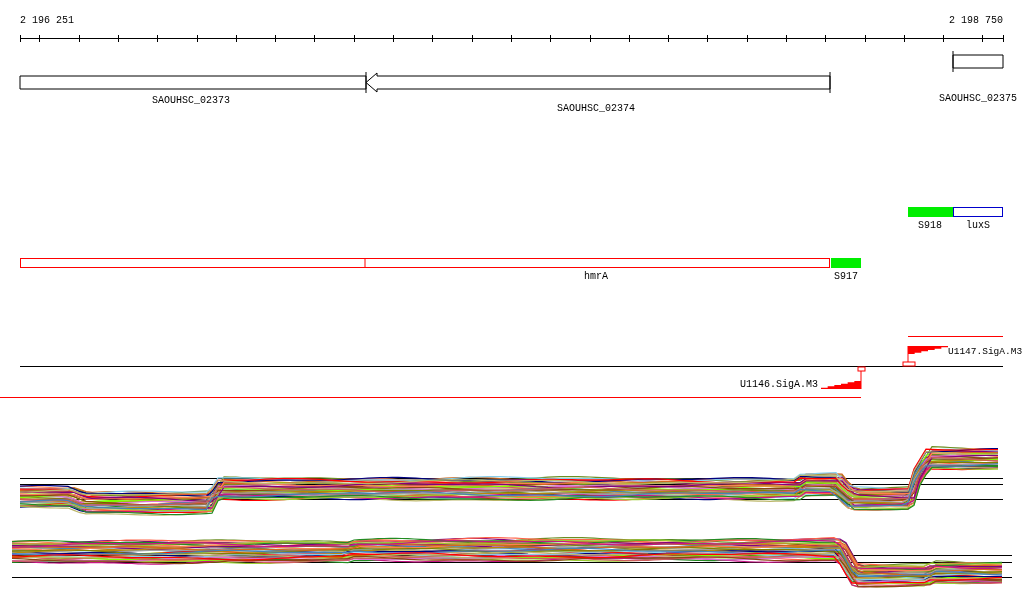 This screenshot has width=1024, height=611. Describe the element at coordinates (976, 20) in the screenshot. I see `ruler-end-label: 2 198 750` at that location.